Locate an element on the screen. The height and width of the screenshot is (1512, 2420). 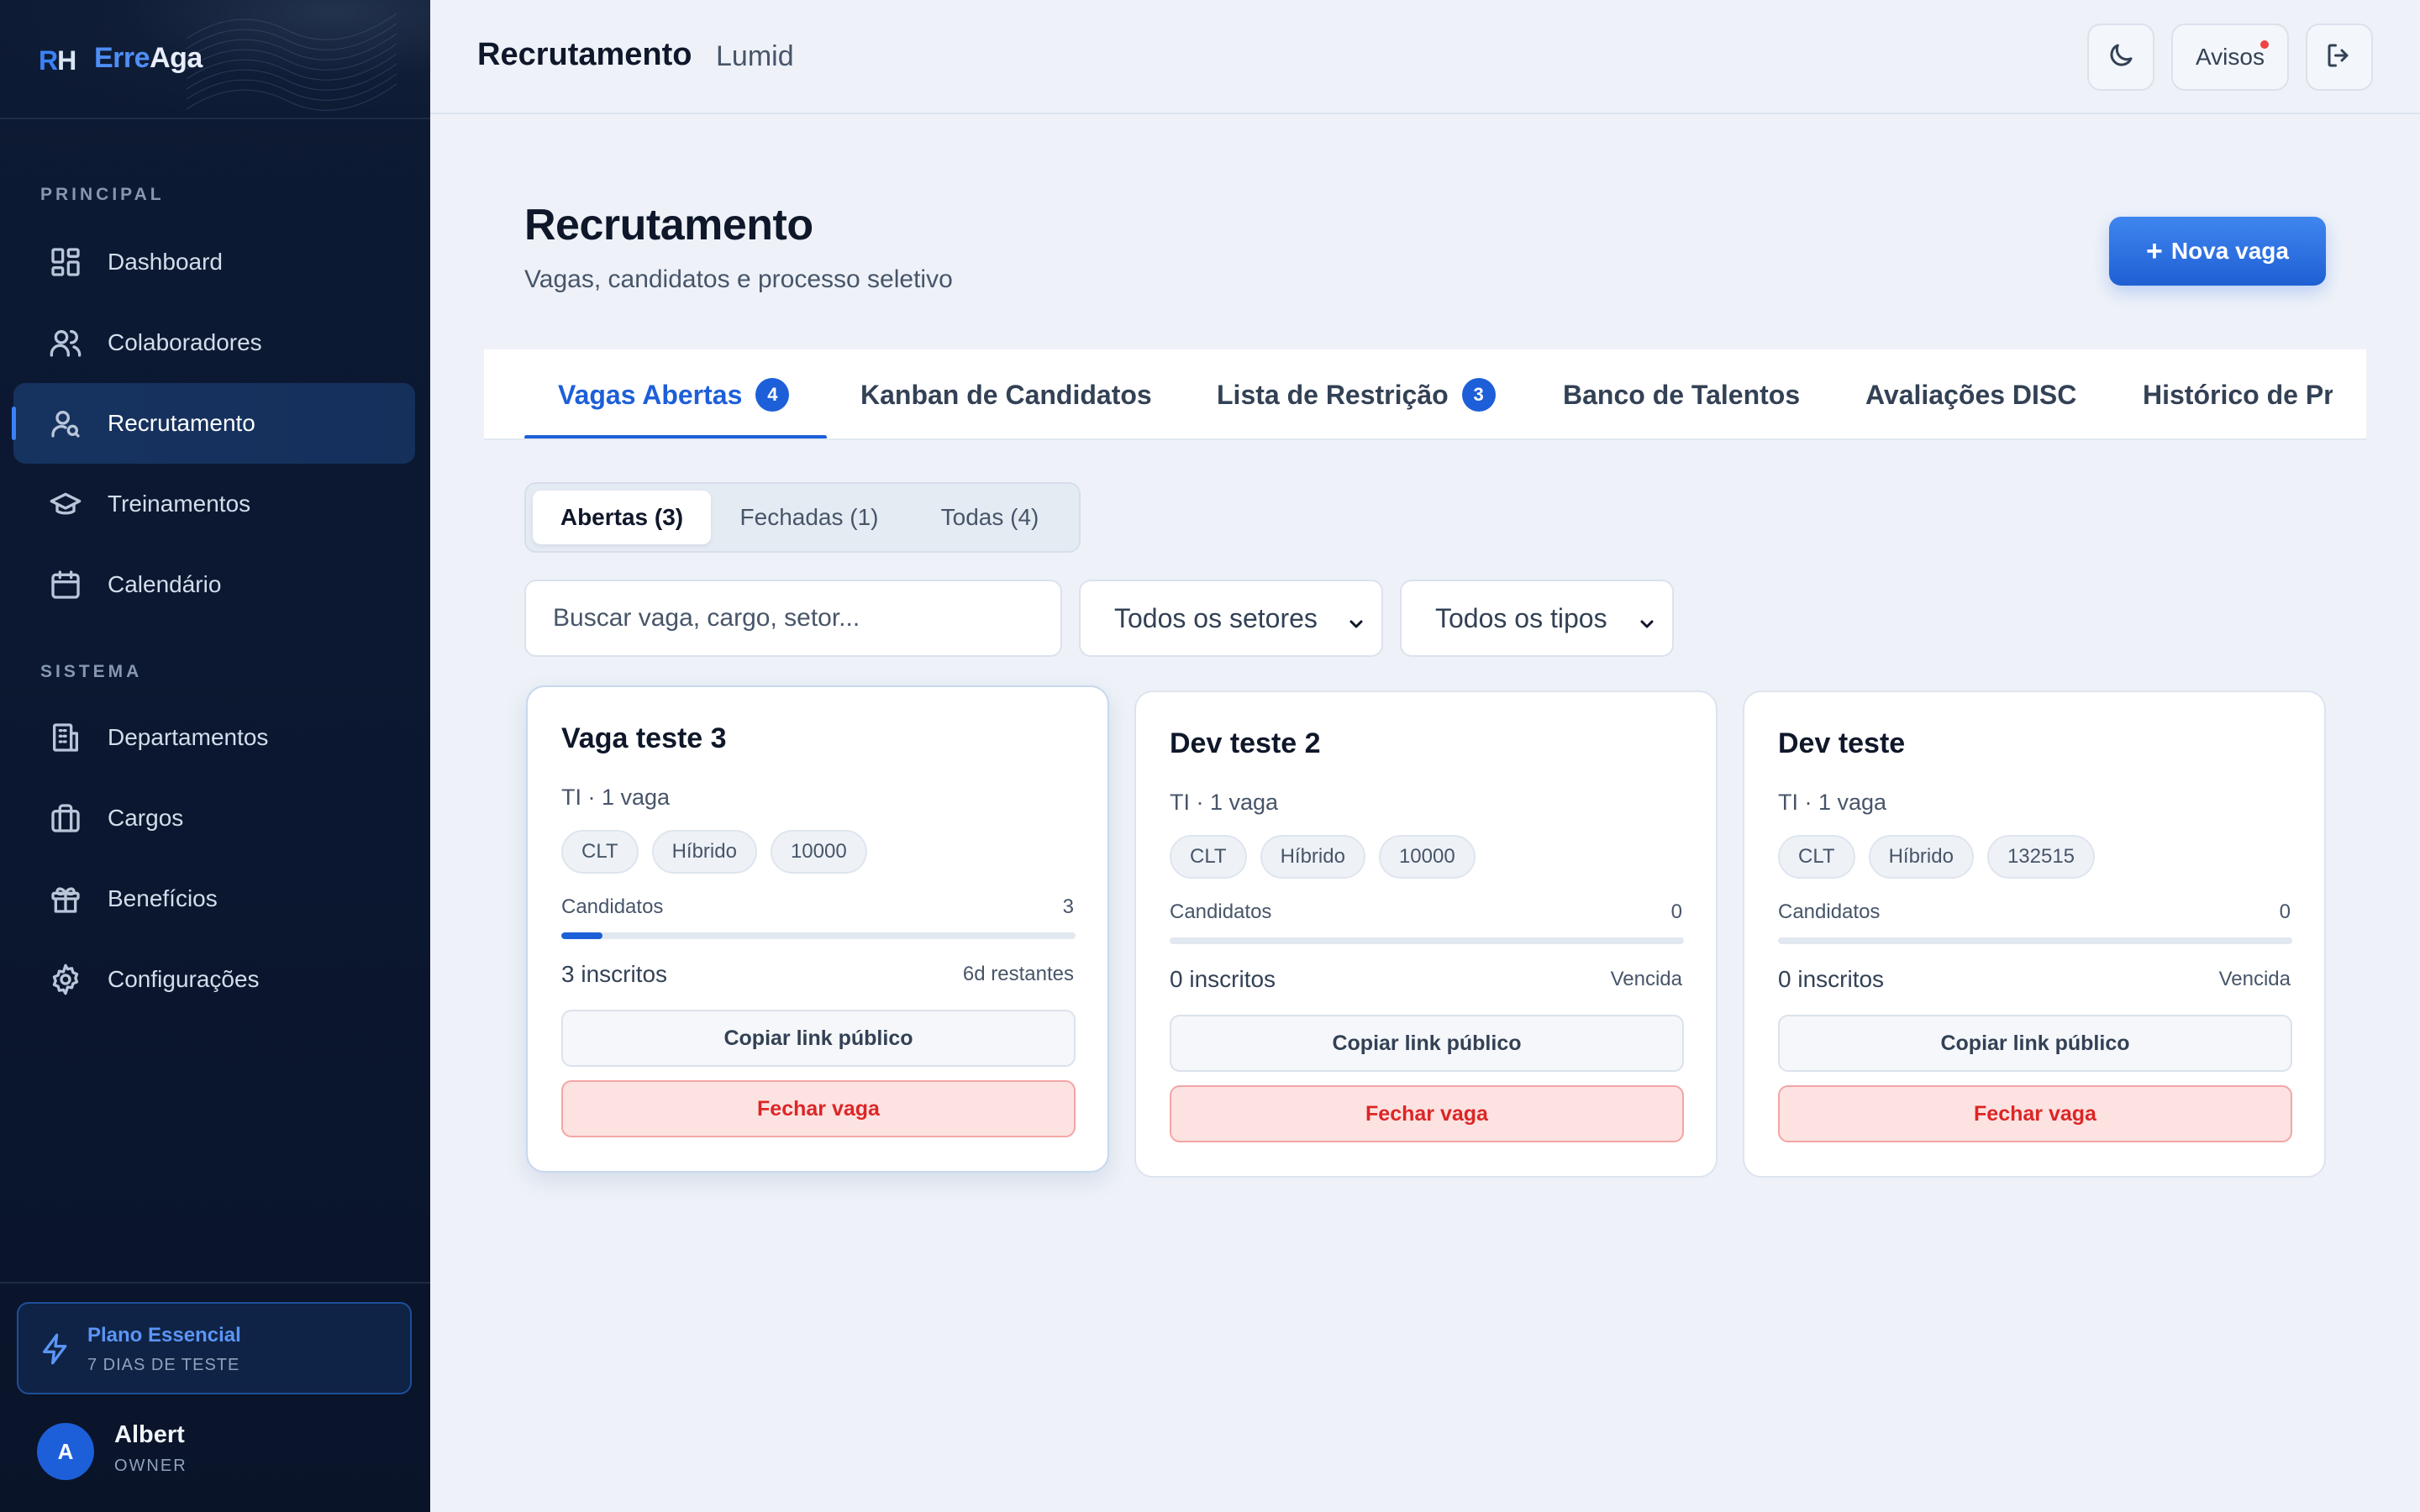
deadline-status: Vencida is located at coordinates (2254, 979).